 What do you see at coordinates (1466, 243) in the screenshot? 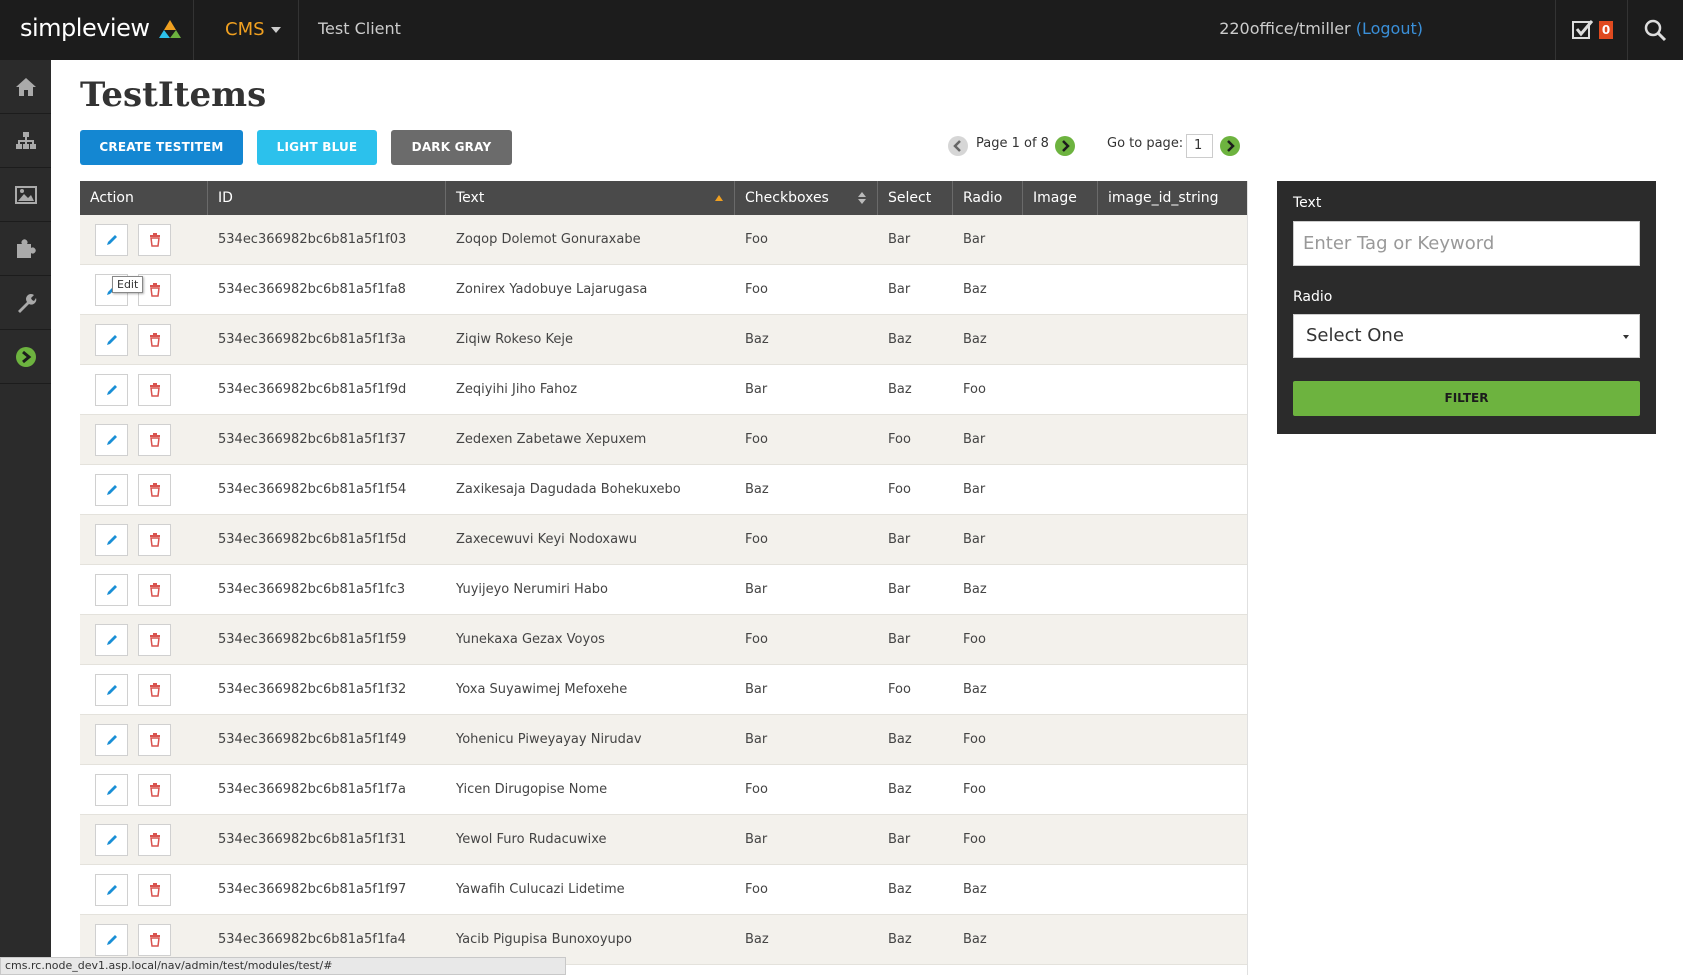
I see `filter-text-input: Enter Tag or Keyword` at bounding box center [1466, 243].